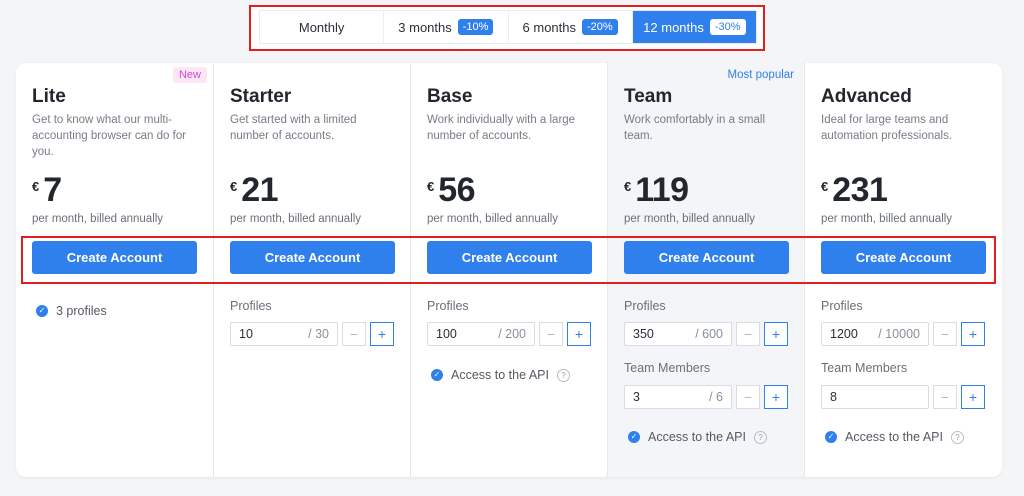 The image size is (1024, 496). I want to click on tab-label: 12 months, so click(673, 27).